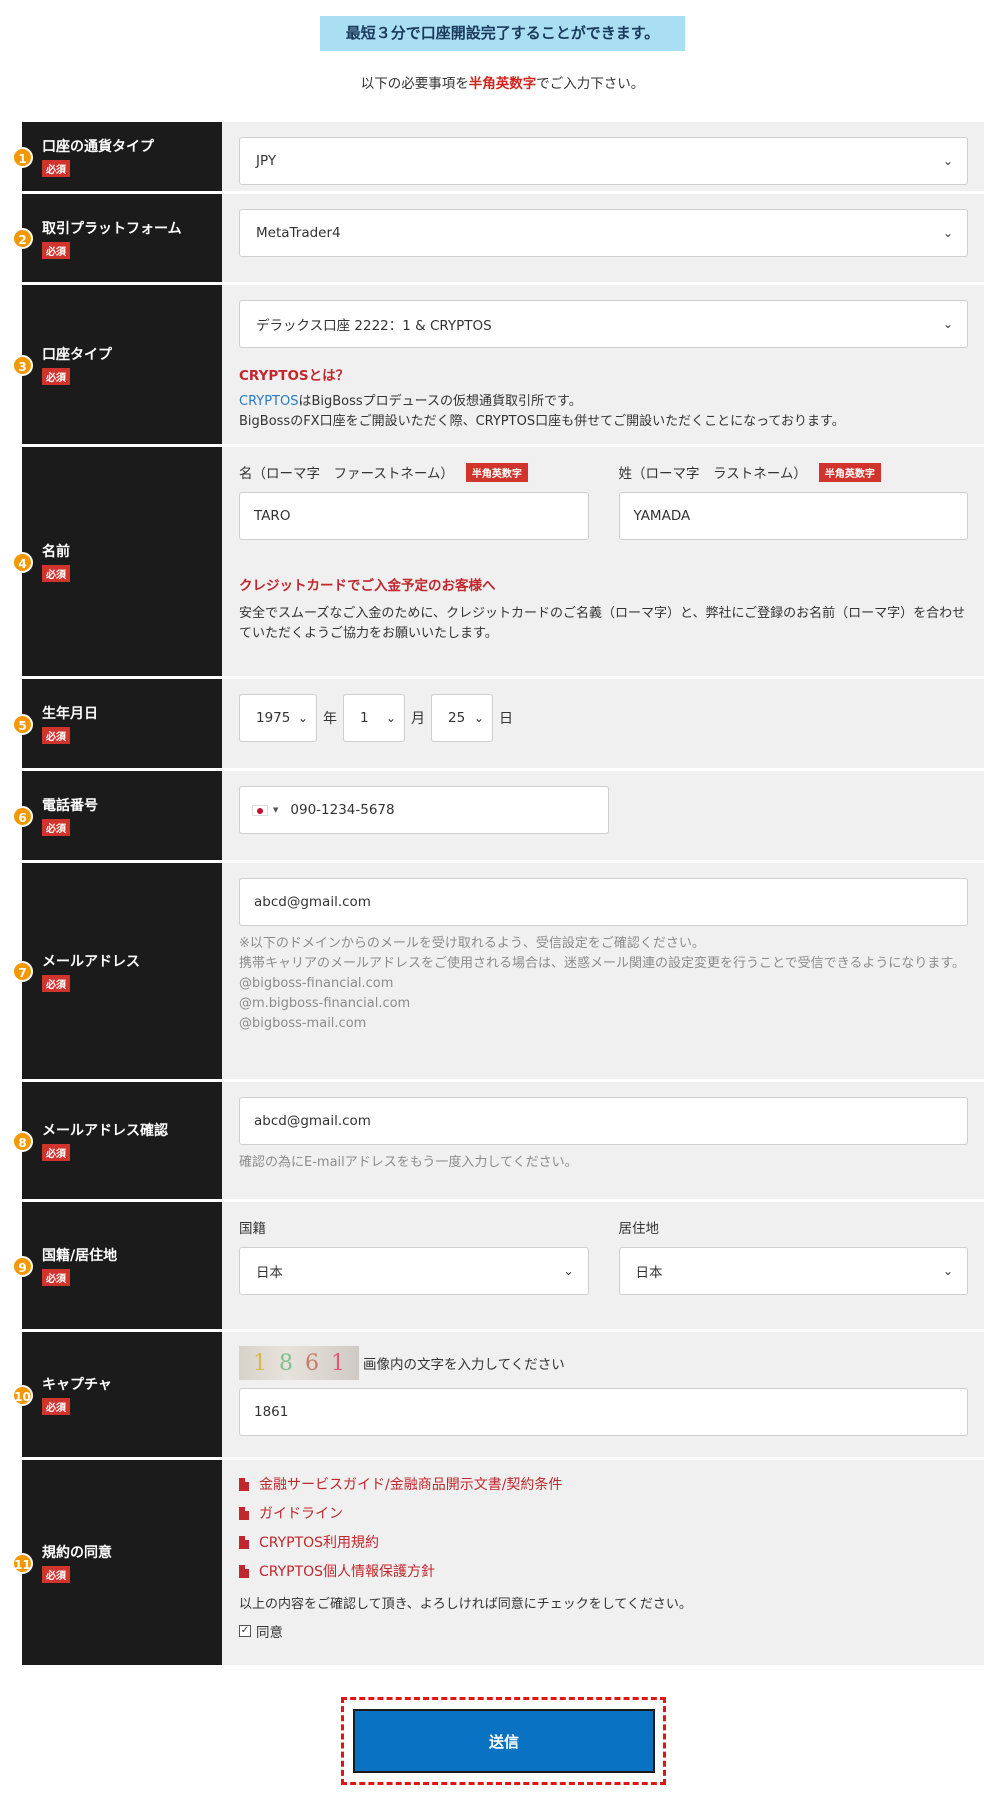  Describe the element at coordinates (70, 714) in the screenshot. I see `field-label: 生年月日` at that location.